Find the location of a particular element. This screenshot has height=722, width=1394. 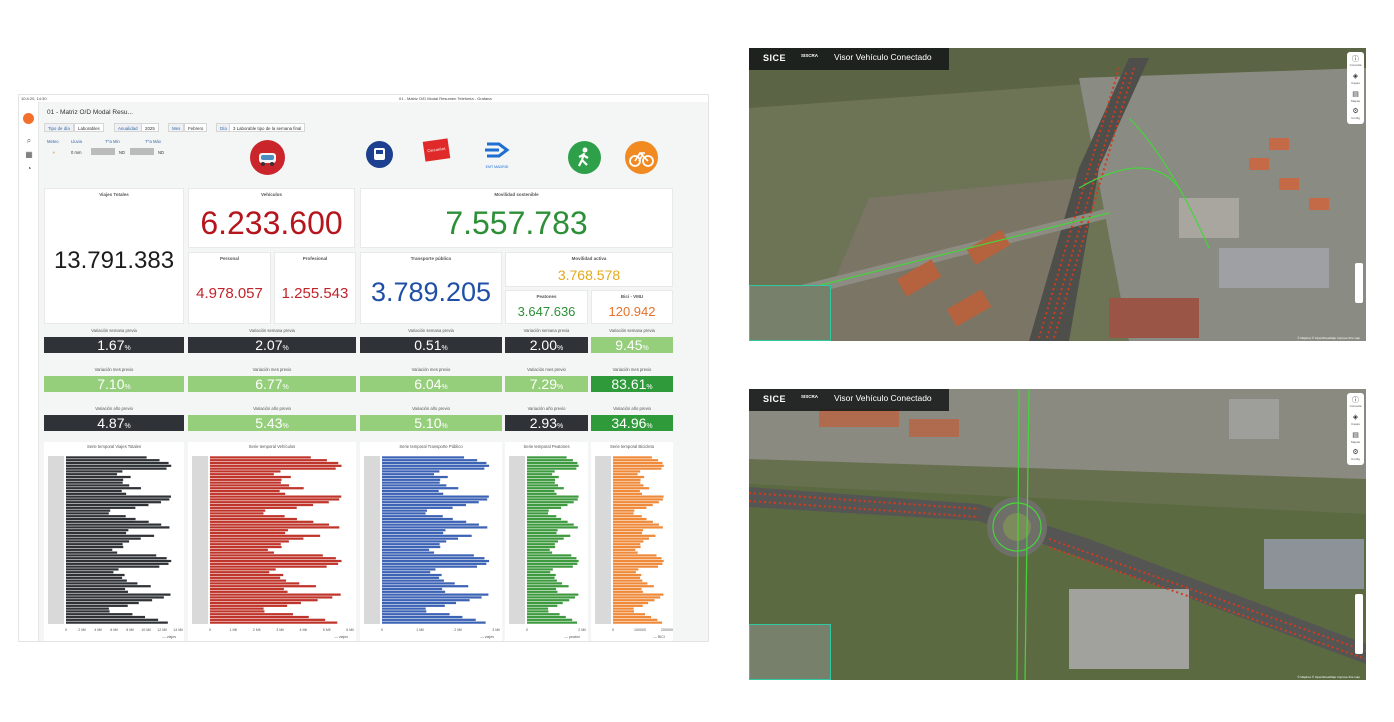

meteo-header: Meteo is located at coordinates (53, 141).